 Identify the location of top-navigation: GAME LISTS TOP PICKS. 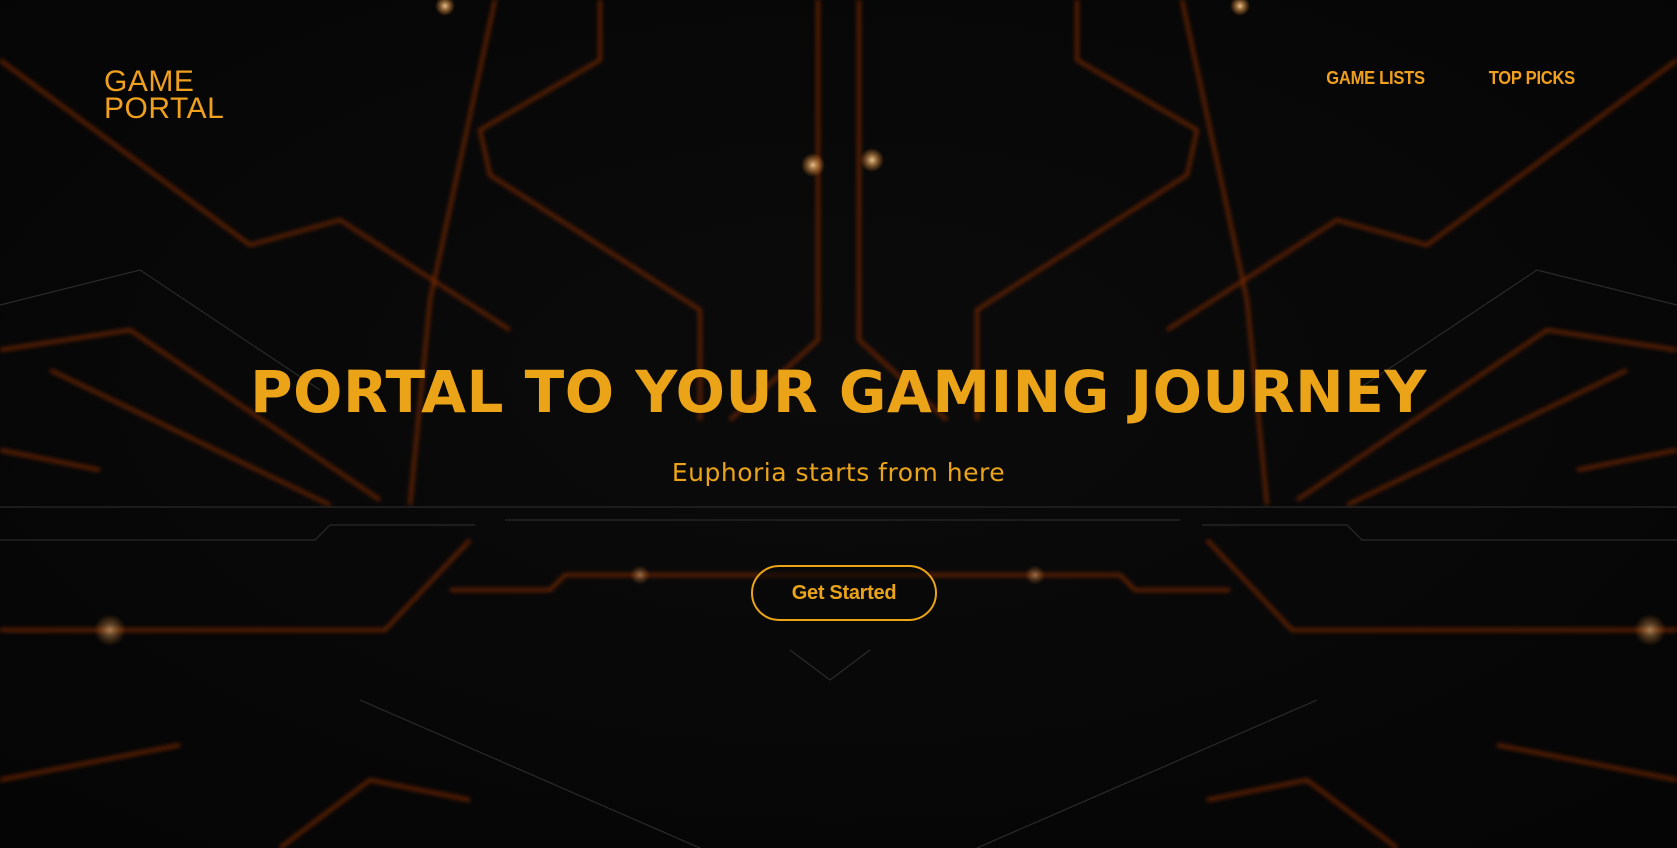
(1450, 78).